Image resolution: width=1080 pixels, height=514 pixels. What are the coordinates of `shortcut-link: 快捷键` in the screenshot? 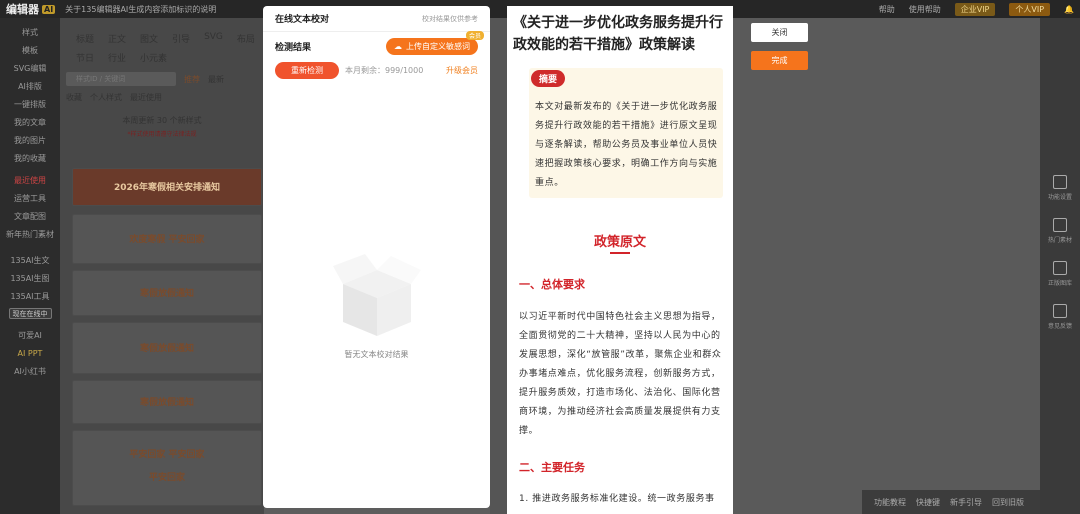 It's located at (928, 502).